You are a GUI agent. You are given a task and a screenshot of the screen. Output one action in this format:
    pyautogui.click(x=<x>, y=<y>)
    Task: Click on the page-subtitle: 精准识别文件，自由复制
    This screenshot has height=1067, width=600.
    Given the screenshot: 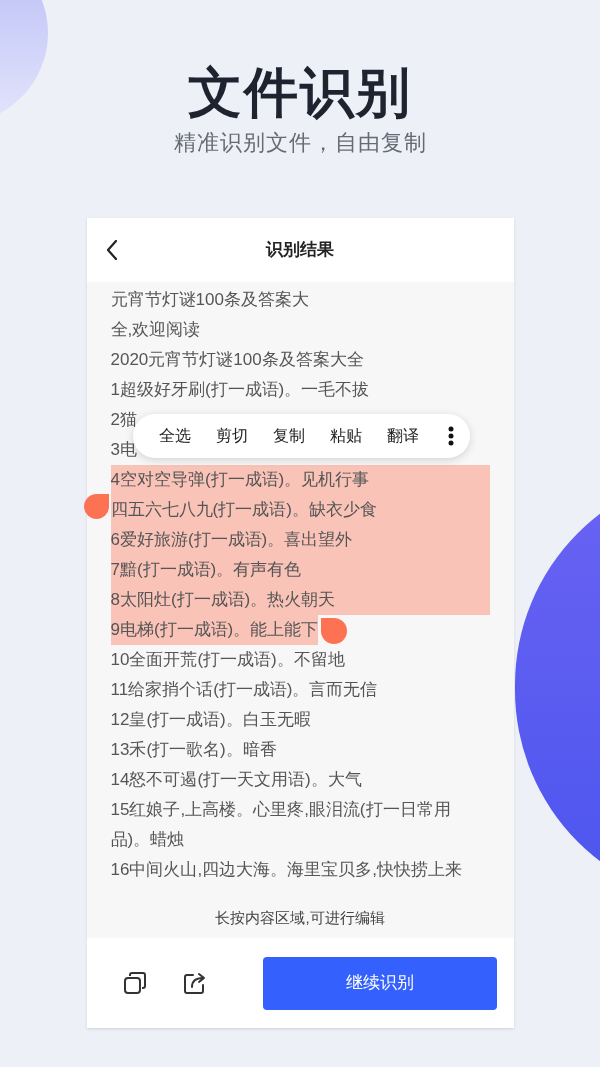 What is the action you would take?
    pyautogui.click(x=300, y=143)
    